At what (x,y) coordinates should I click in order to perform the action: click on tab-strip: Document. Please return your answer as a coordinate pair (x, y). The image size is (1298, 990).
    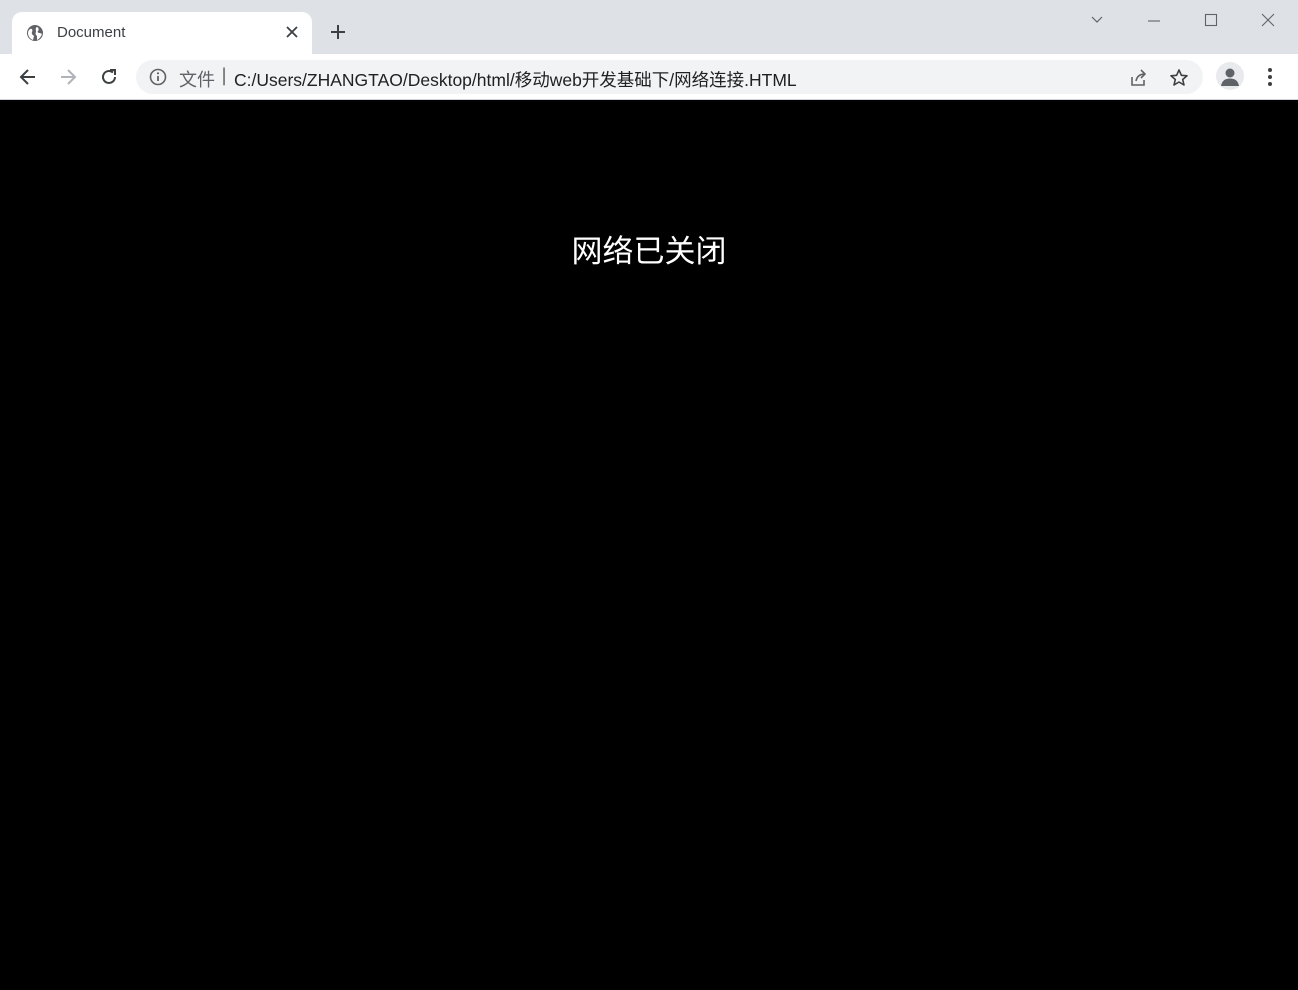
    Looking at the image, I should click on (649, 27).